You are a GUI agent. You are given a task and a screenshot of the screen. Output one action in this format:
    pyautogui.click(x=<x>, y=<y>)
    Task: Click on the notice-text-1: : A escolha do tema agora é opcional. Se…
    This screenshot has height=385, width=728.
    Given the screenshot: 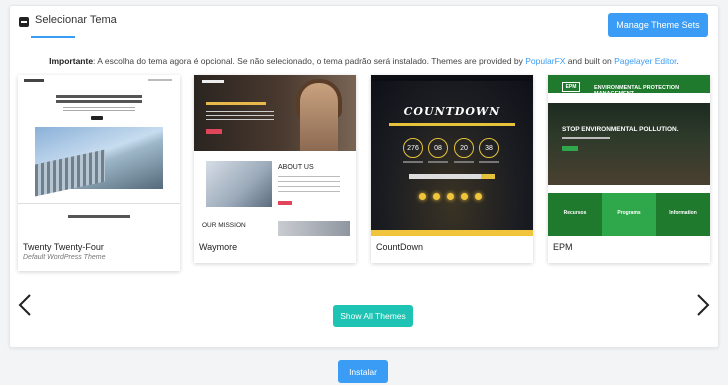 What is the action you would take?
    pyautogui.click(x=309, y=61)
    